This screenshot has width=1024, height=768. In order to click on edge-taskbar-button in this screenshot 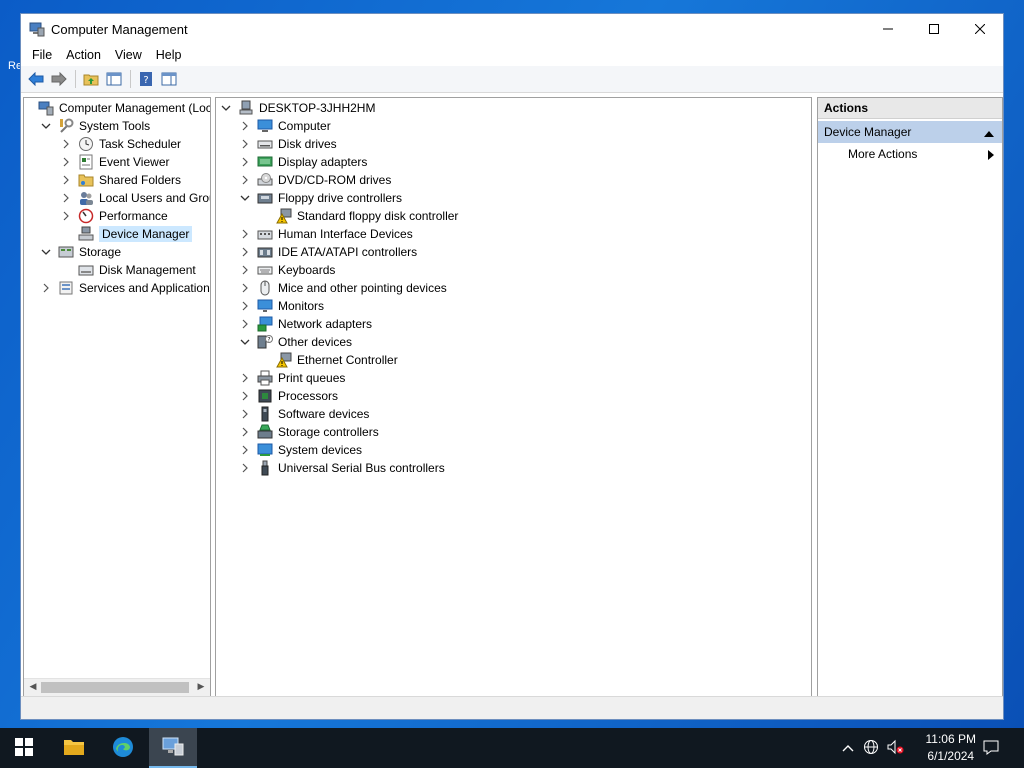, I will do `click(123, 748)`.